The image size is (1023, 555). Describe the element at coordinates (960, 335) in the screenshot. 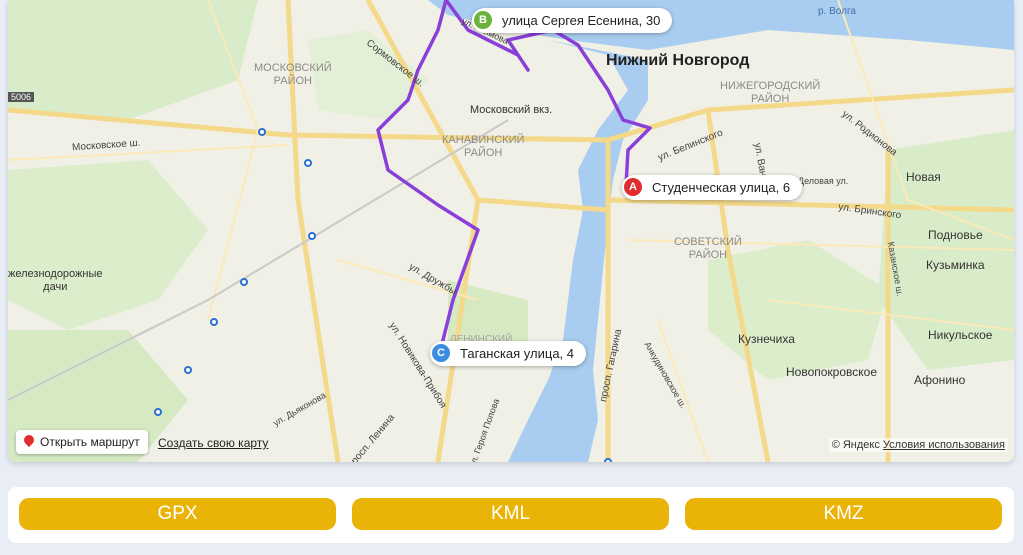

I see `place-label: Никульское` at that location.